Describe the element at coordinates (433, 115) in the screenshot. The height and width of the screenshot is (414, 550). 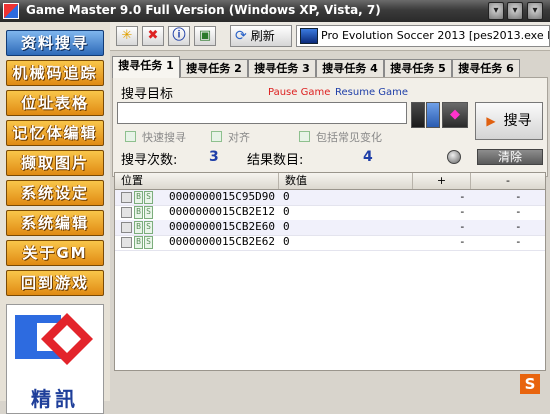
I see `lightning-icon` at that location.